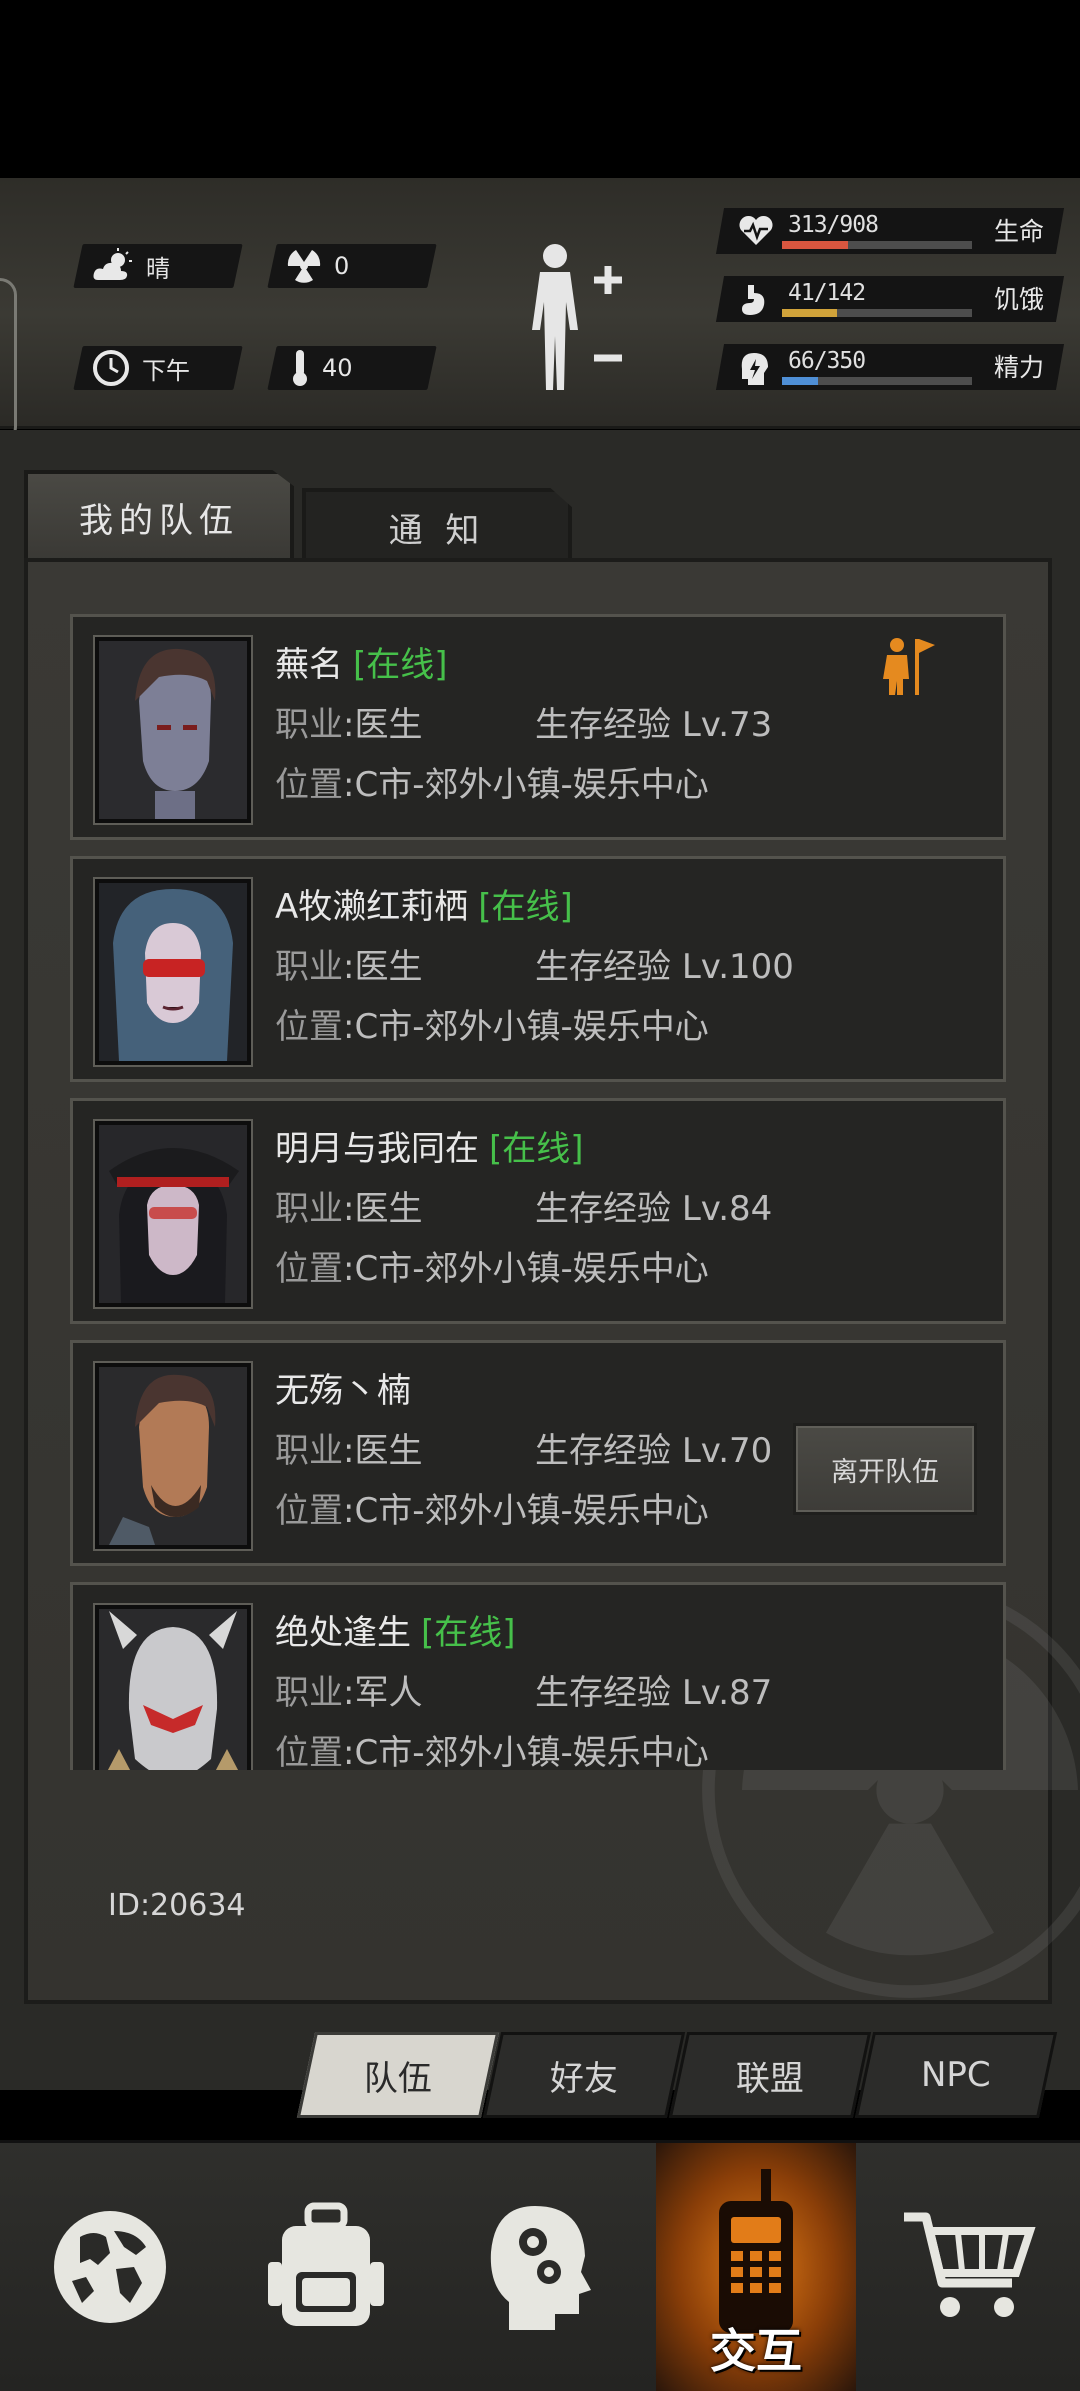  What do you see at coordinates (877, 313) in the screenshot?
I see `hunger-bar` at bounding box center [877, 313].